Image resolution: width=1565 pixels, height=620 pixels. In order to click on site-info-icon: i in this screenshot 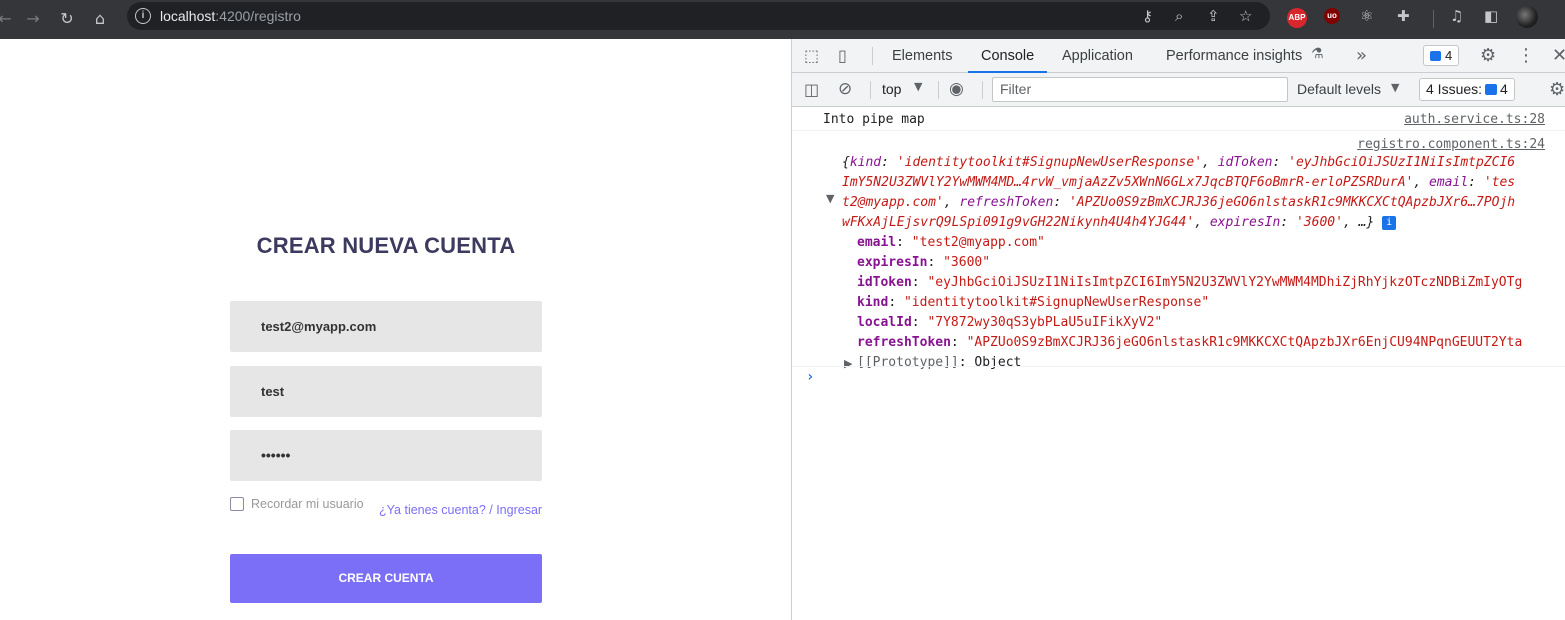, I will do `click(143, 16)`.